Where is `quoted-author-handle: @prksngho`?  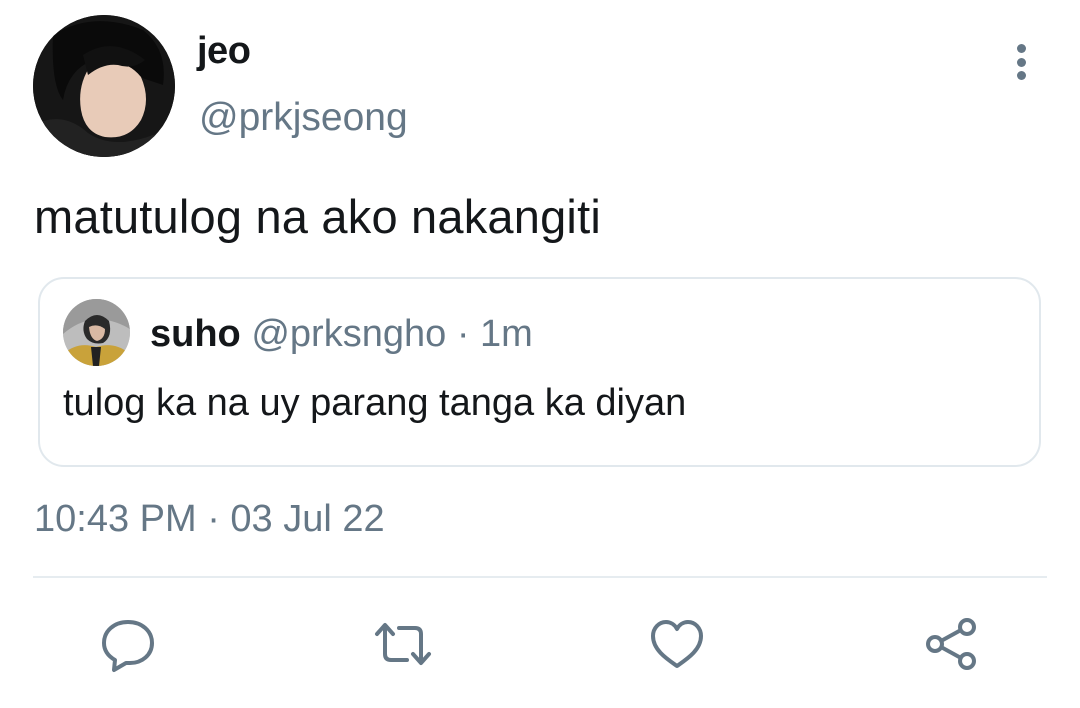 quoted-author-handle: @prksngho is located at coordinates (348, 334).